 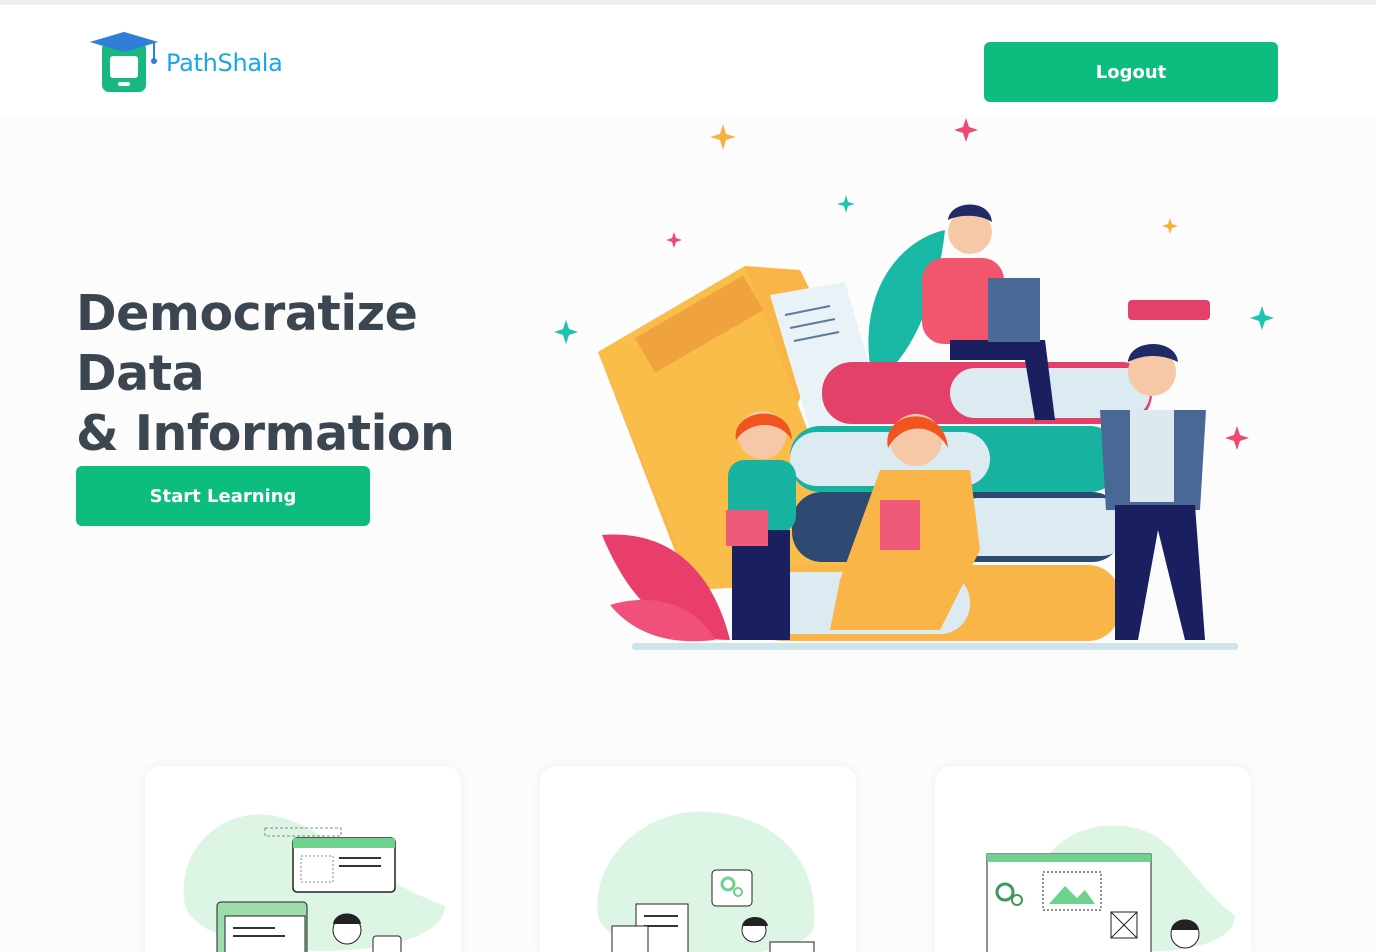 I want to click on logout-button: Logout, so click(x=1131, y=72).